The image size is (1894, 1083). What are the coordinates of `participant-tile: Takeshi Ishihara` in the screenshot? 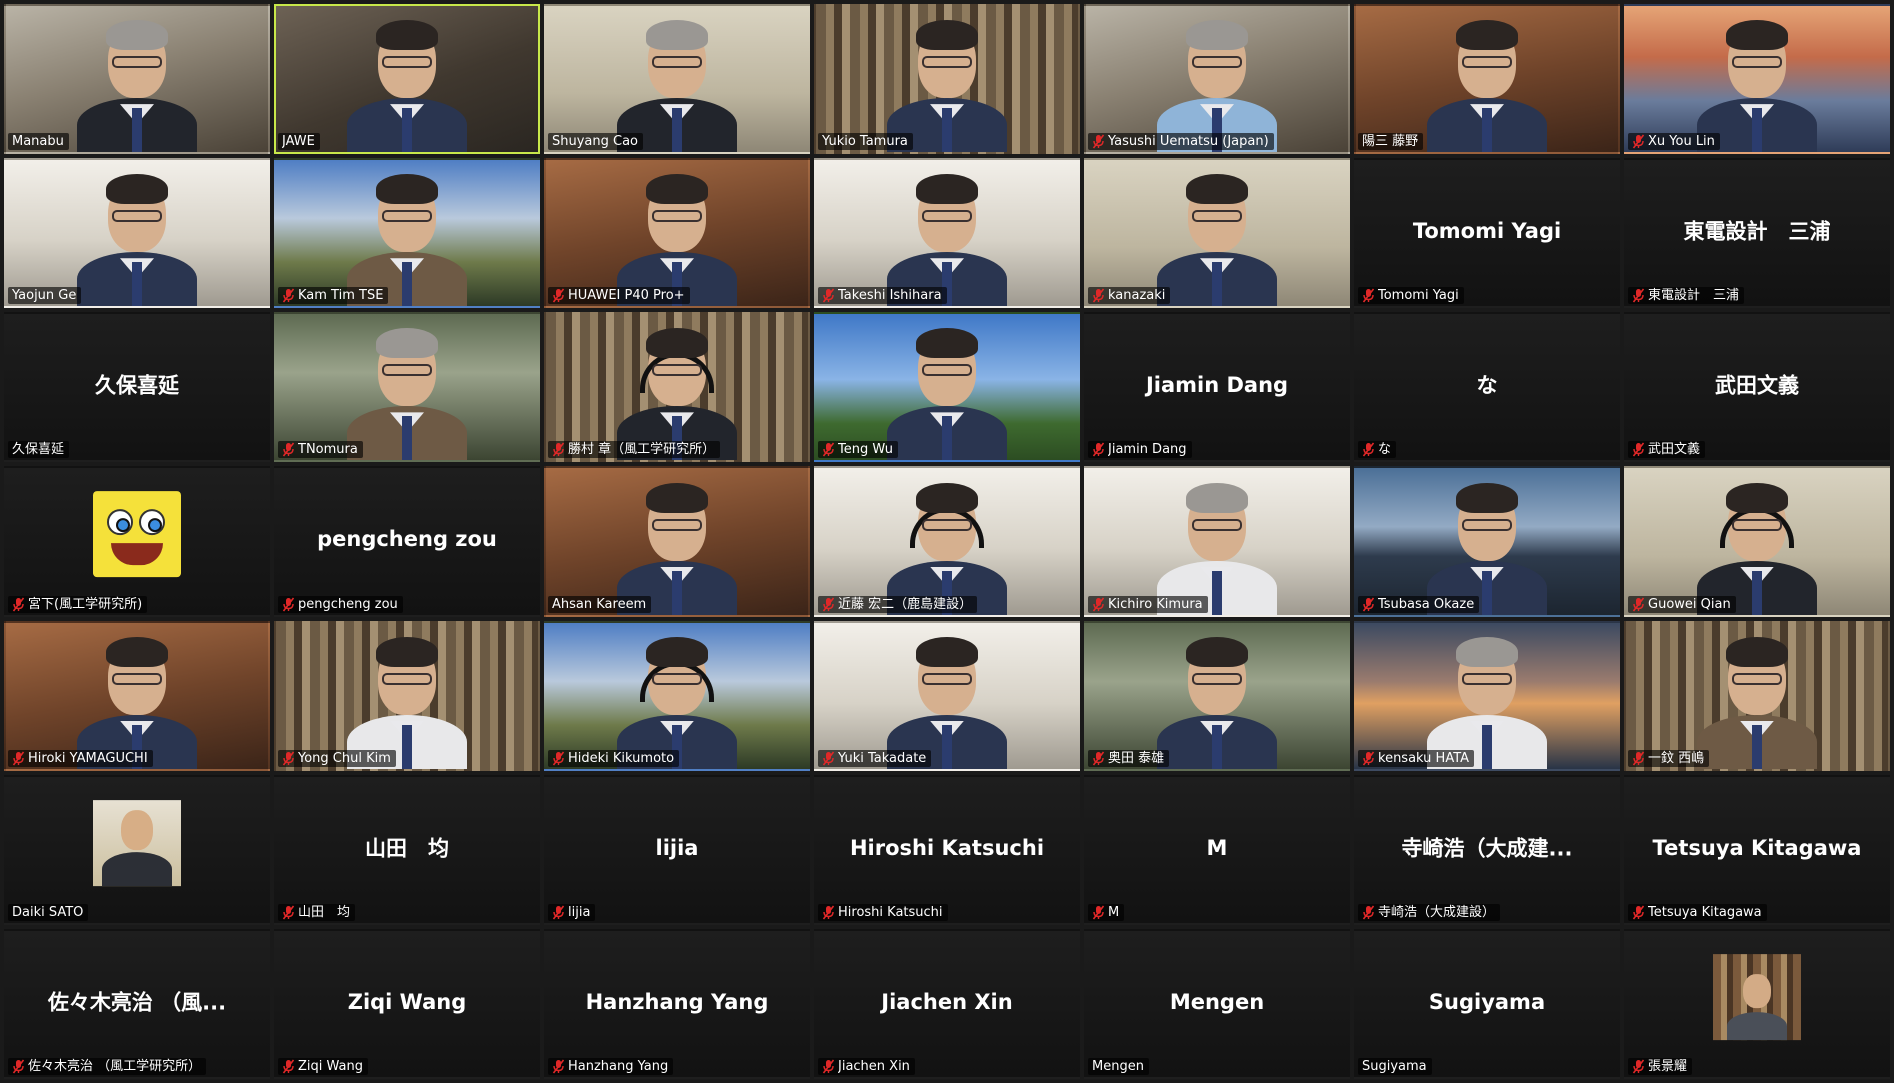 It's located at (947, 233).